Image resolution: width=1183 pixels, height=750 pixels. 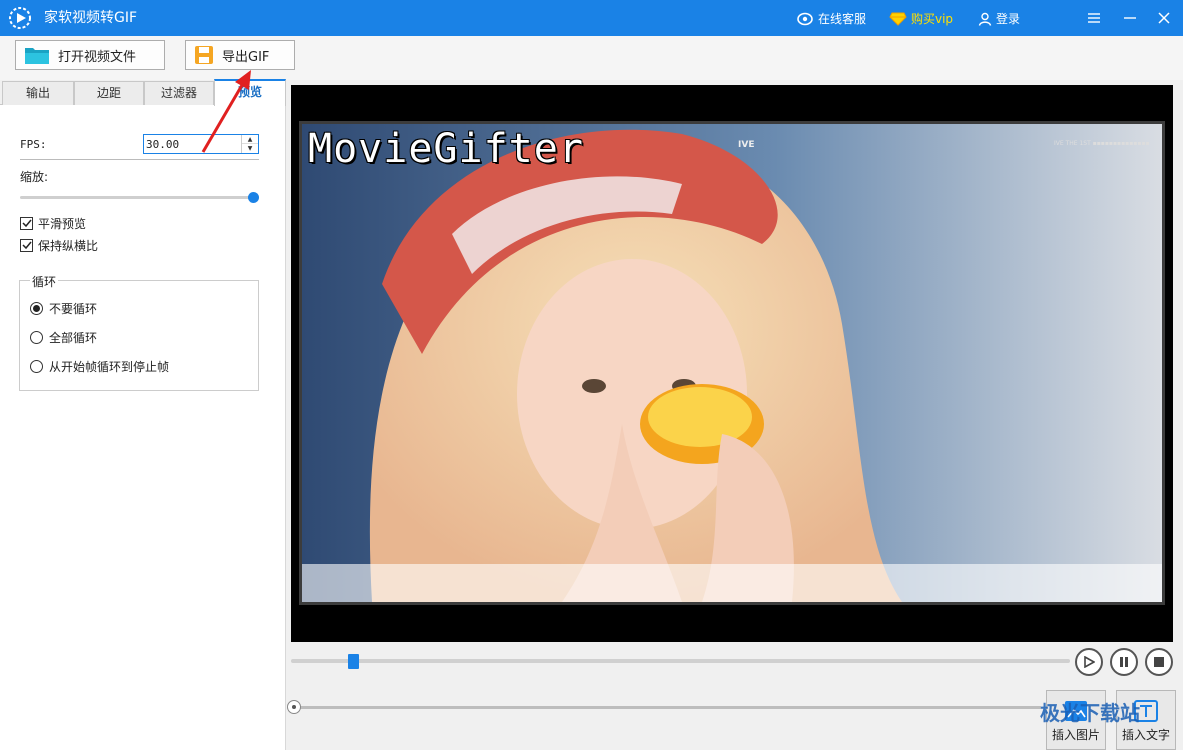 I want to click on site-watermark: 极光下载站, so click(x=1090, y=713).